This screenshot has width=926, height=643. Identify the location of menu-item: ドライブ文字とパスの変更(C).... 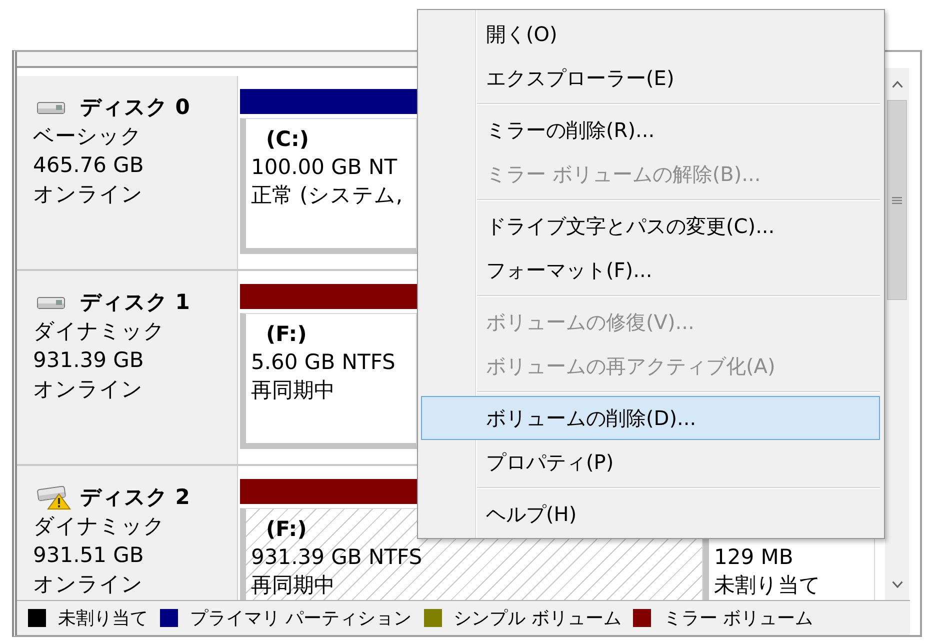
(650, 226).